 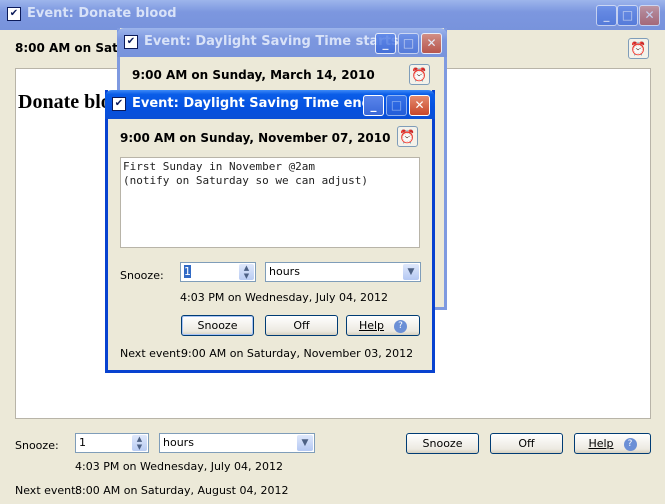 What do you see at coordinates (219, 166) in the screenshot?
I see `notes-line: First Sunday in November @2am` at bounding box center [219, 166].